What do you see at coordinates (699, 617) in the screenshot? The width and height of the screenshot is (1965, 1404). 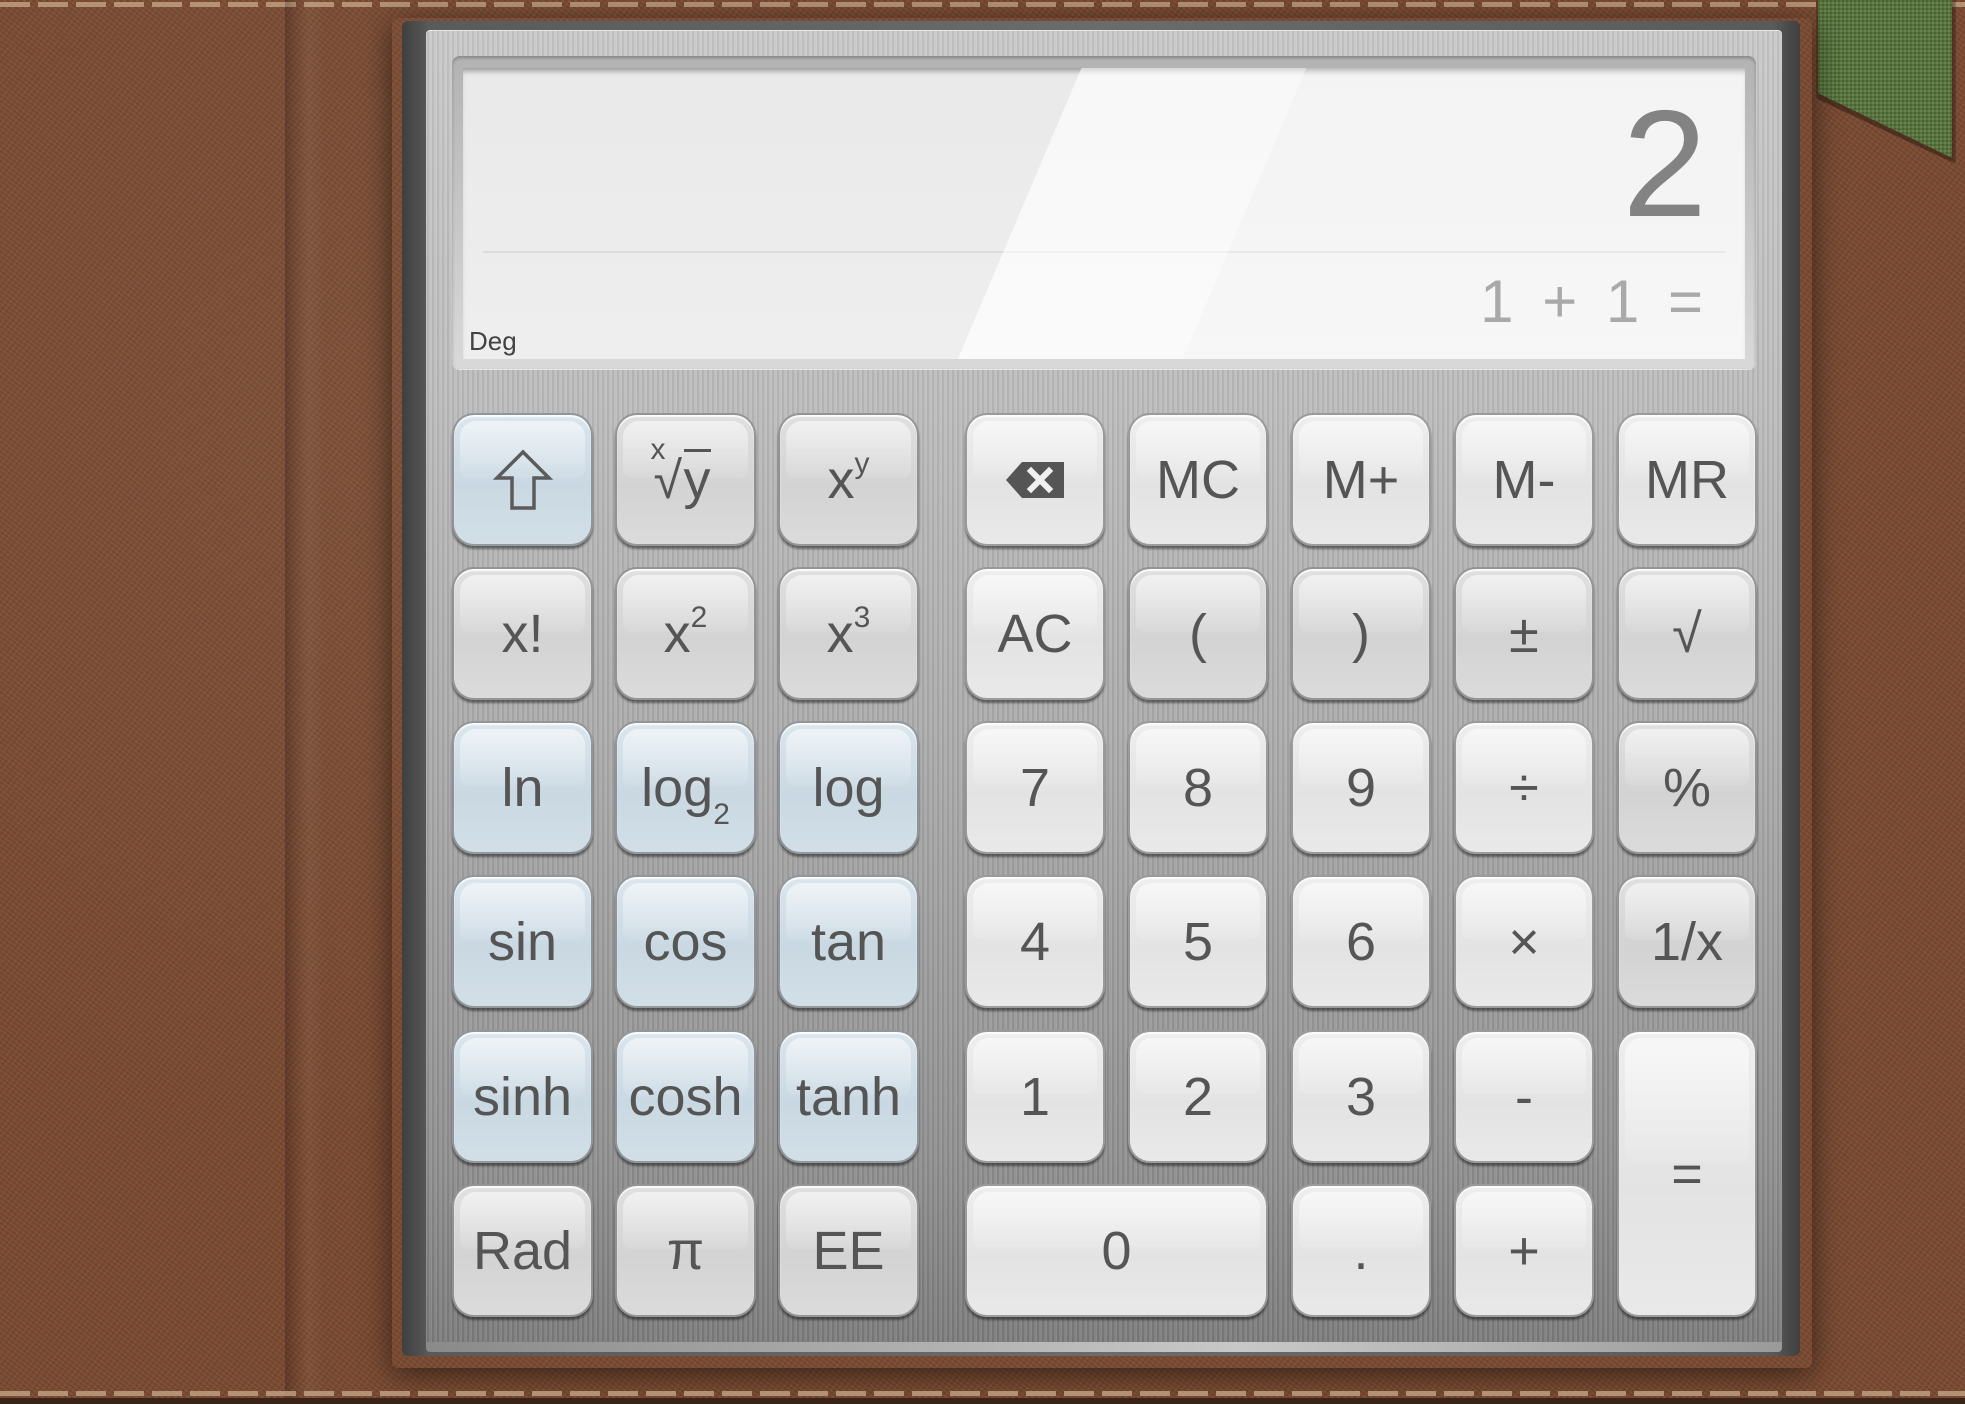 I see `key-exponent: 2` at bounding box center [699, 617].